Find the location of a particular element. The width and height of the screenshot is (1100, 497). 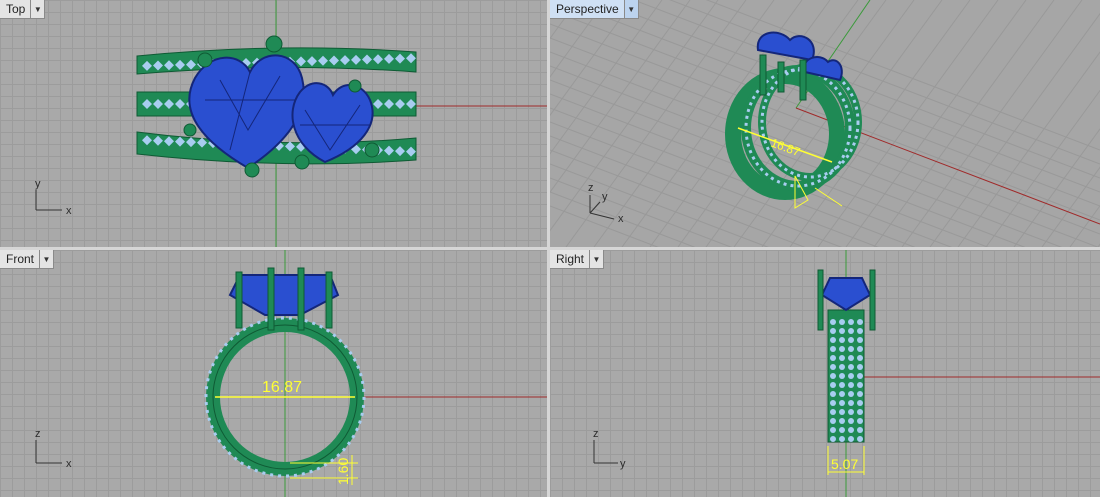

tab-front: Front ▼ is located at coordinates (27, 259).